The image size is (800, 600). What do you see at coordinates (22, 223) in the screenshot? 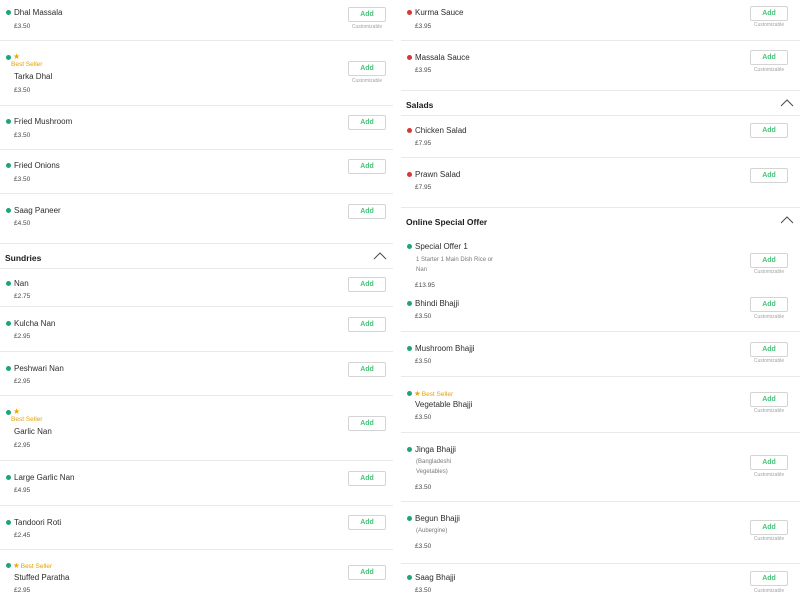
I see `item-price: £4.50` at bounding box center [22, 223].